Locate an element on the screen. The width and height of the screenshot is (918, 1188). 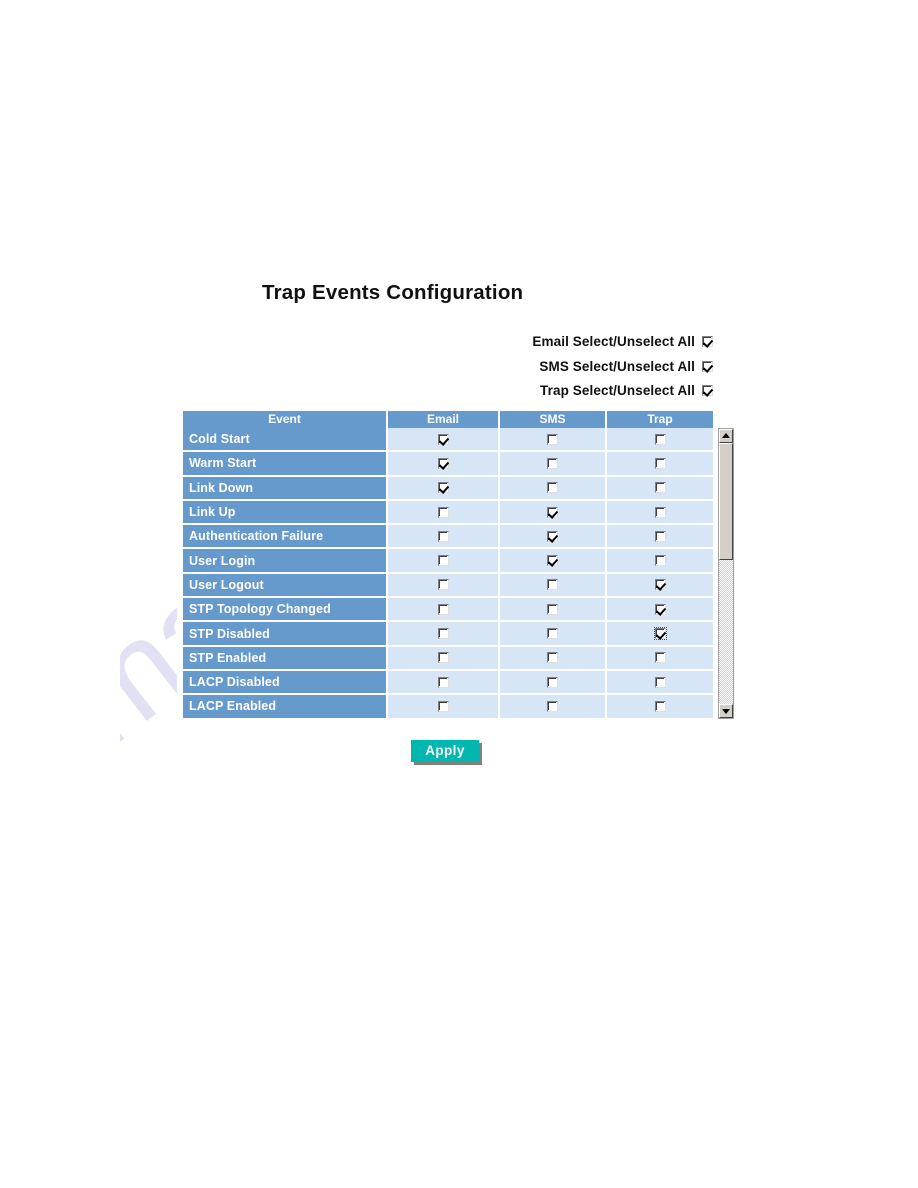
table-row: LACP Enabled is located at coordinates (448, 707).